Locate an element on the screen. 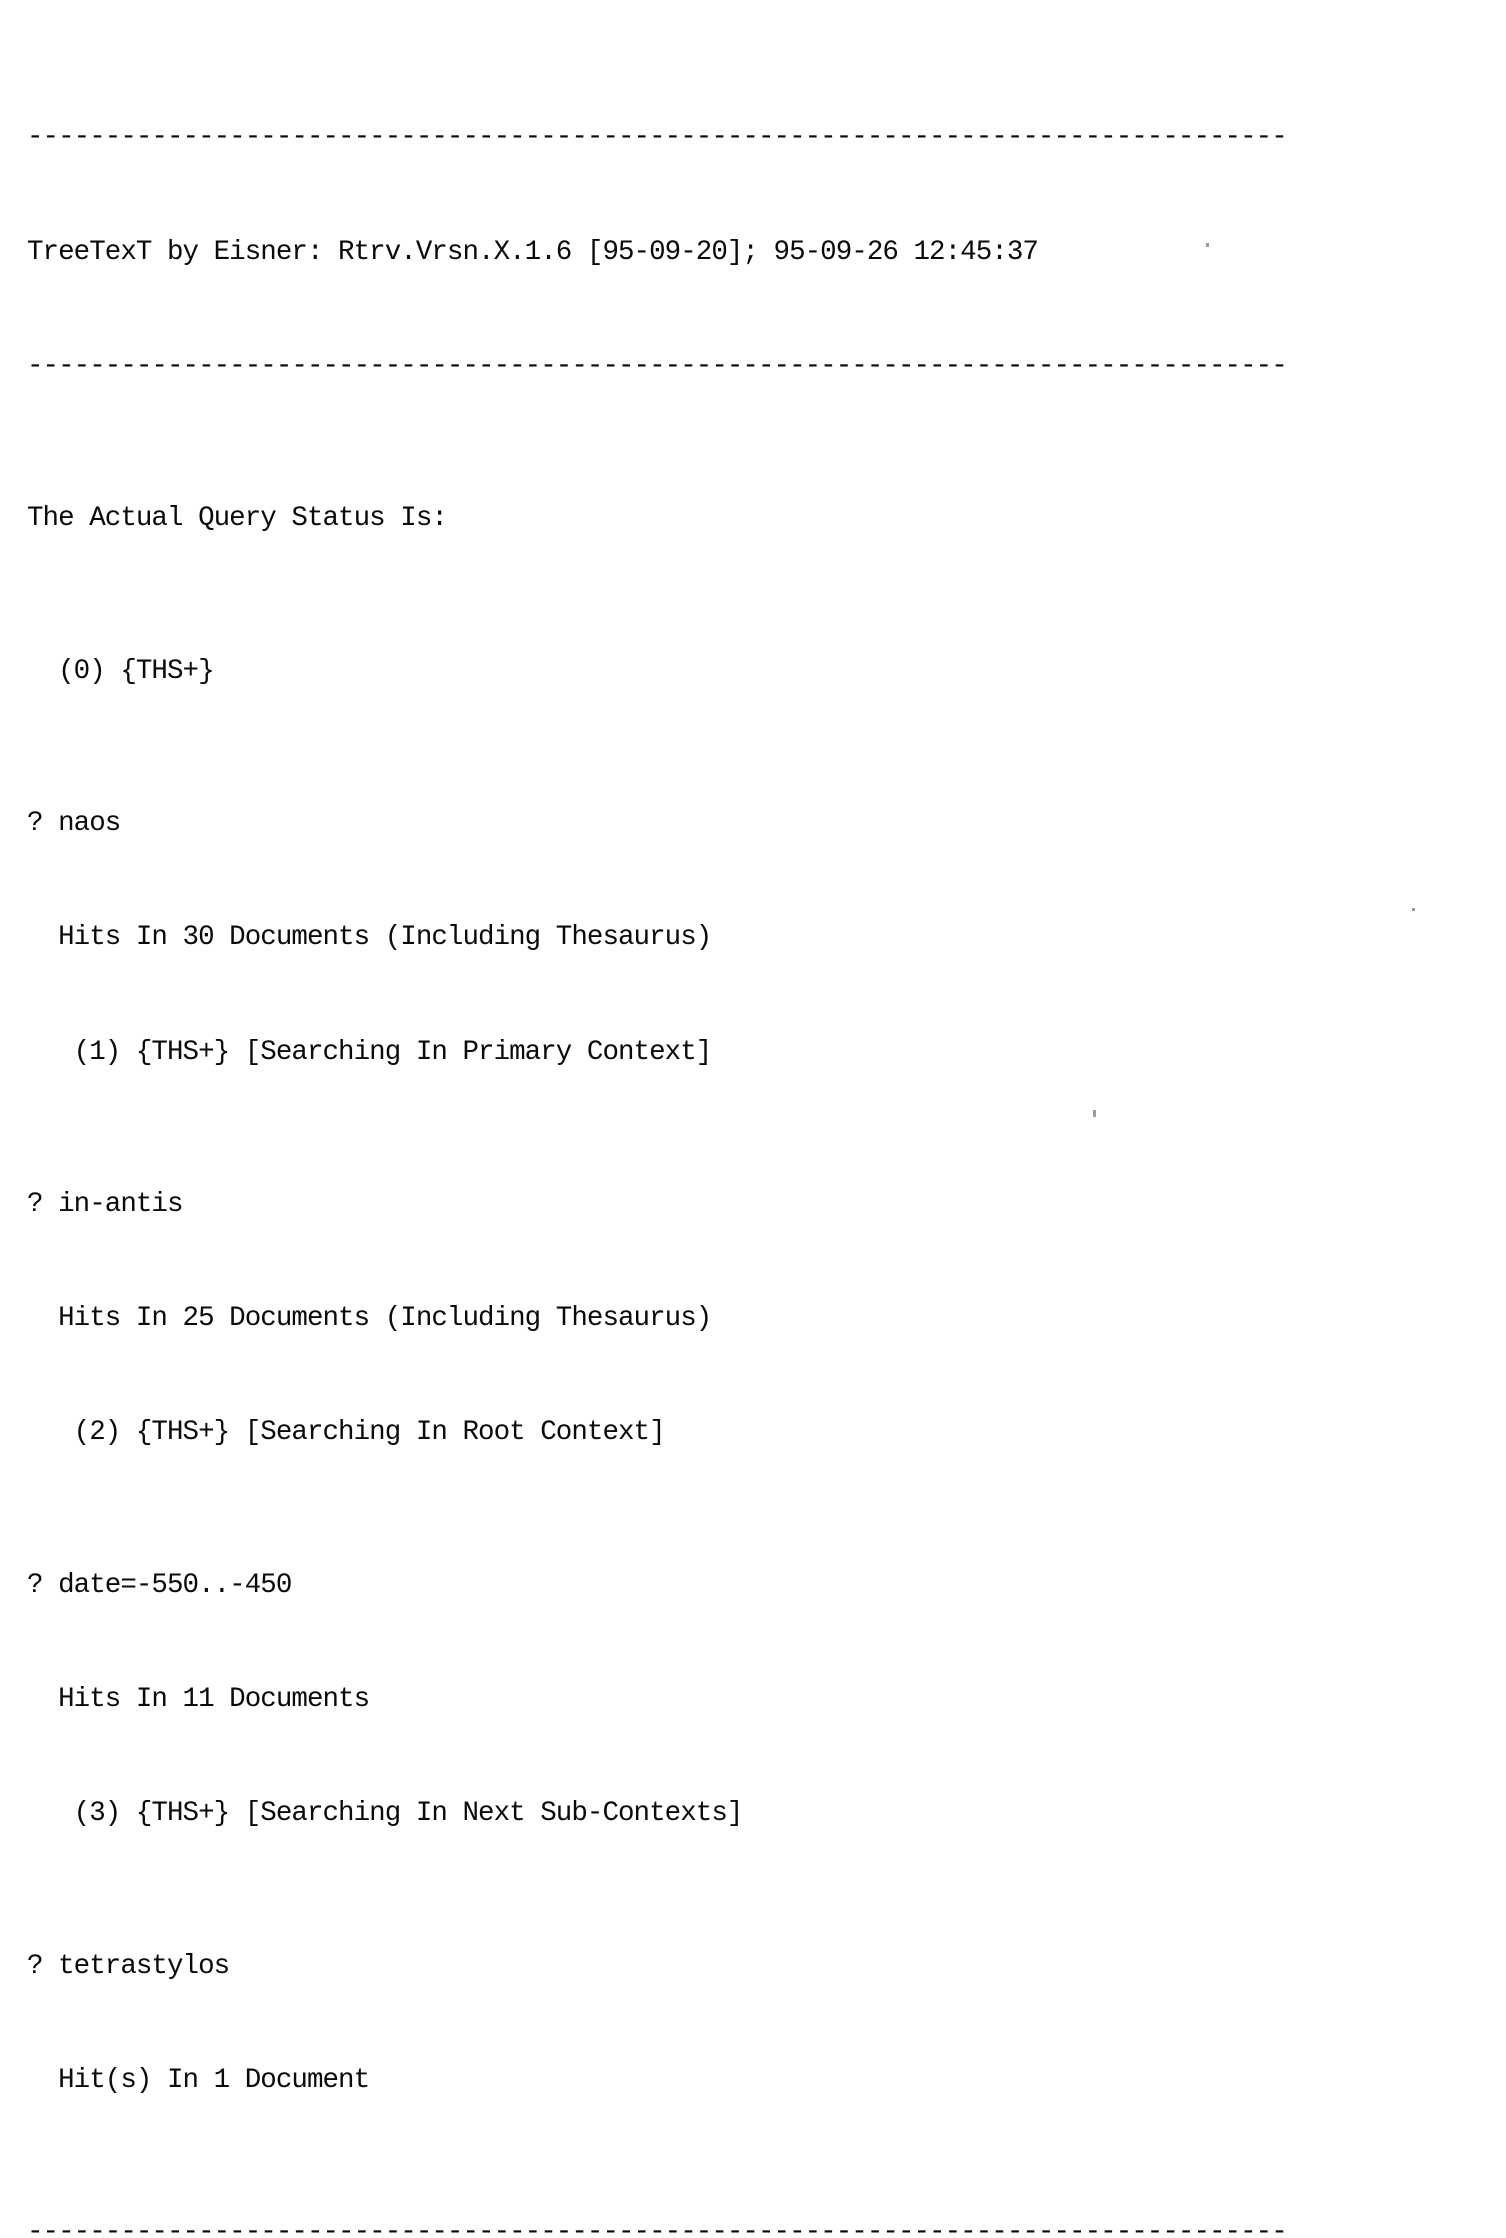 This screenshot has width=1506, height=2238. query-prompt-tetrastylos: ? tetrastylos is located at coordinates (128, 1966).